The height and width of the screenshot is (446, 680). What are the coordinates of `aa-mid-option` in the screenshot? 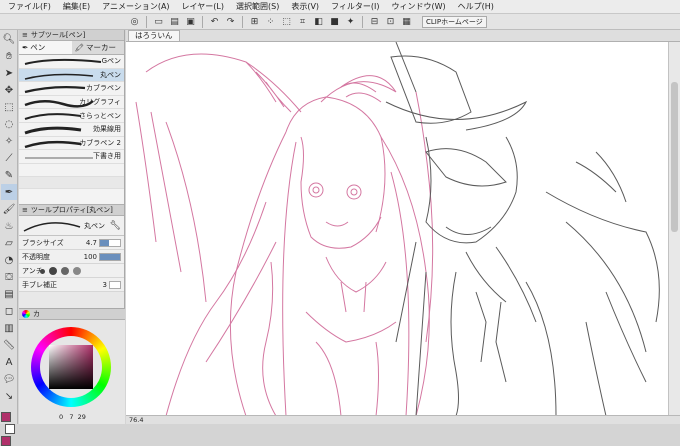 It's located at (65, 270).